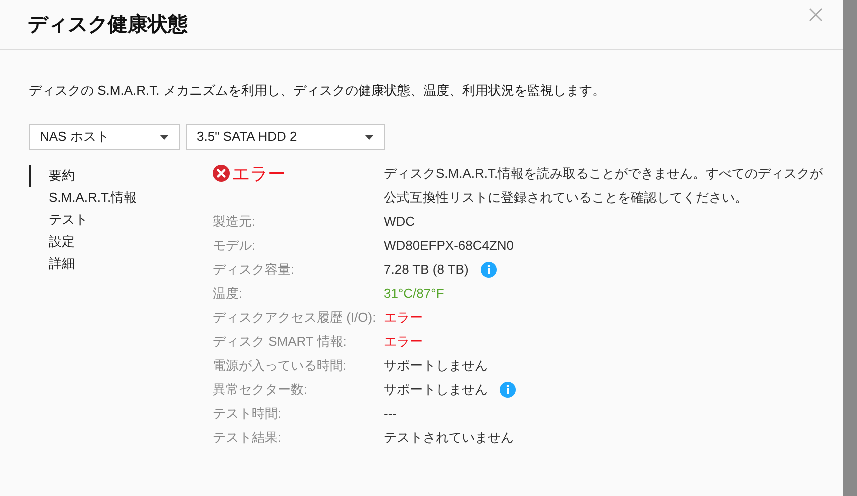  I want to click on dialog-title: ディスク健康状態, so click(108, 25).